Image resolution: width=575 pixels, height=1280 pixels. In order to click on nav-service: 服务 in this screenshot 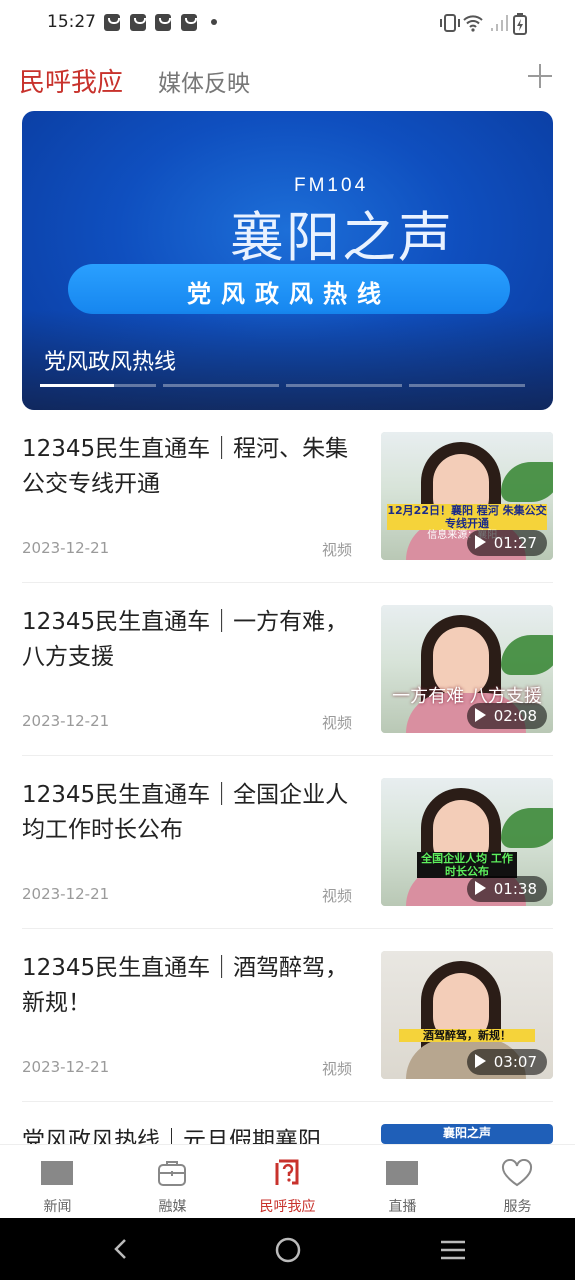, I will do `click(517, 1182)`.